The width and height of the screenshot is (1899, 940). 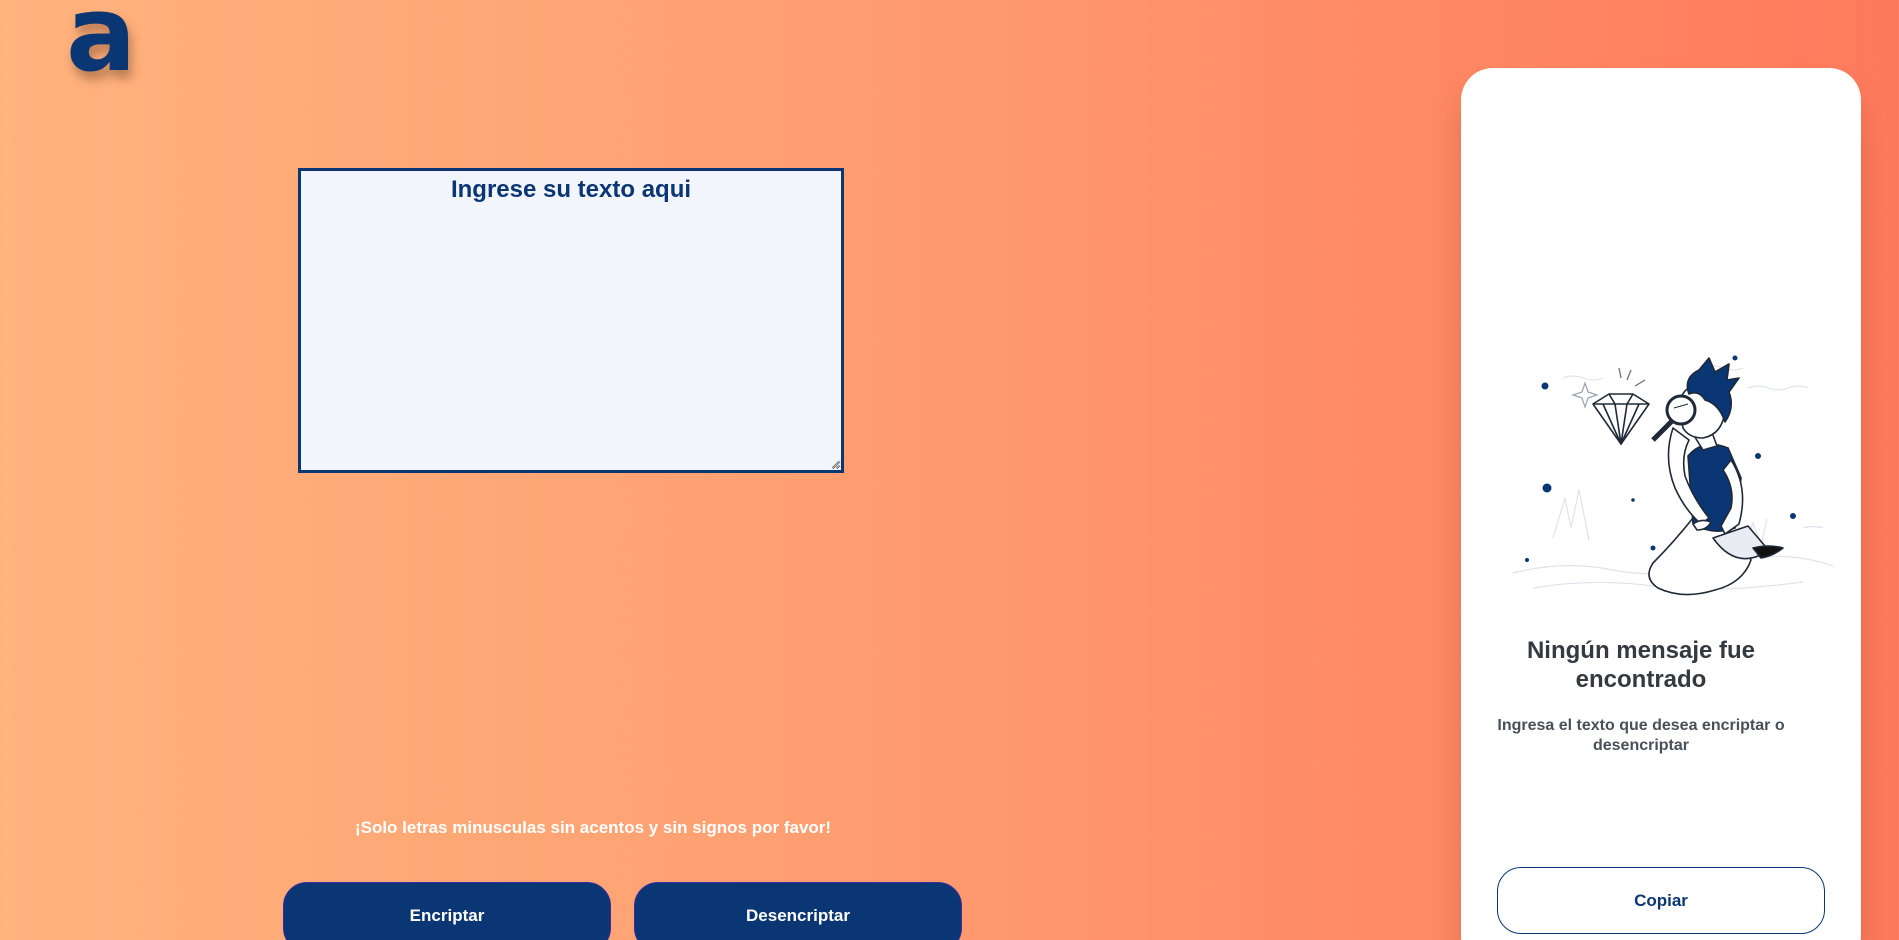 I want to click on text-input: Ingrese su texto aqui, so click(x=571, y=320).